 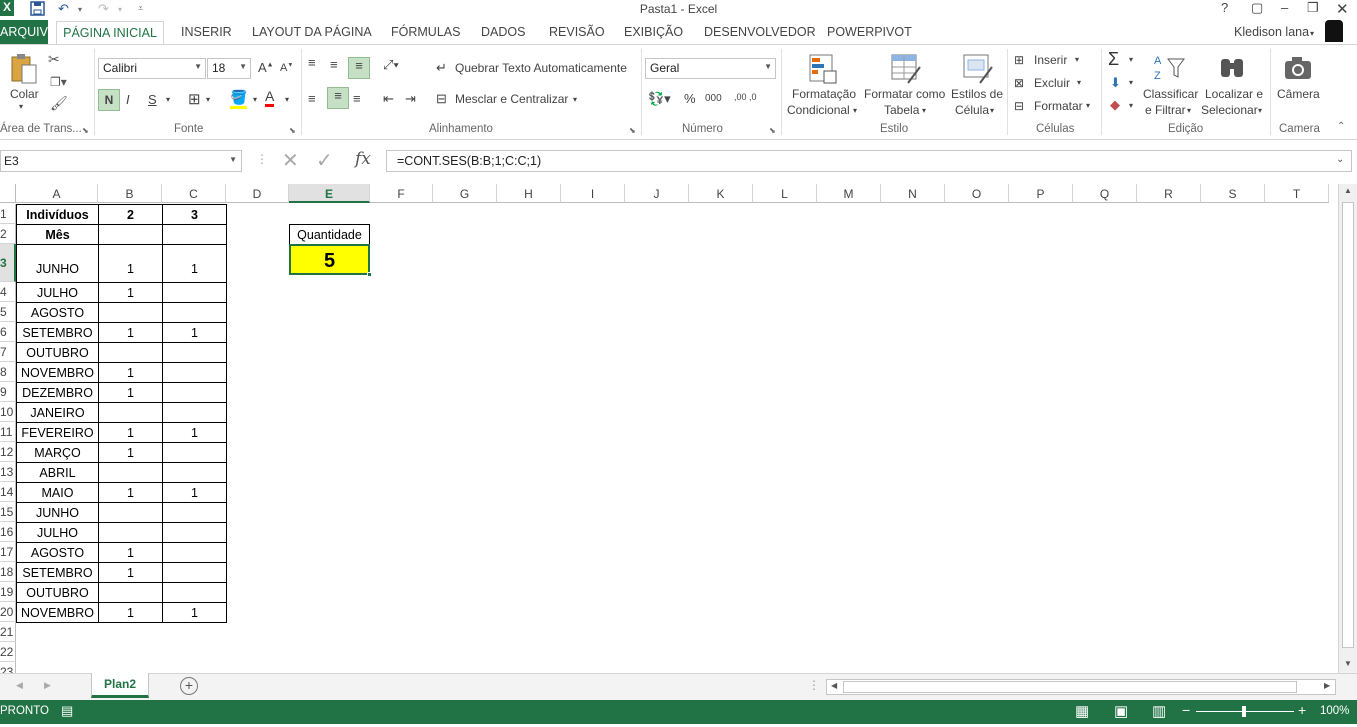 What do you see at coordinates (130, 512) in the screenshot?
I see `cell-b15` at bounding box center [130, 512].